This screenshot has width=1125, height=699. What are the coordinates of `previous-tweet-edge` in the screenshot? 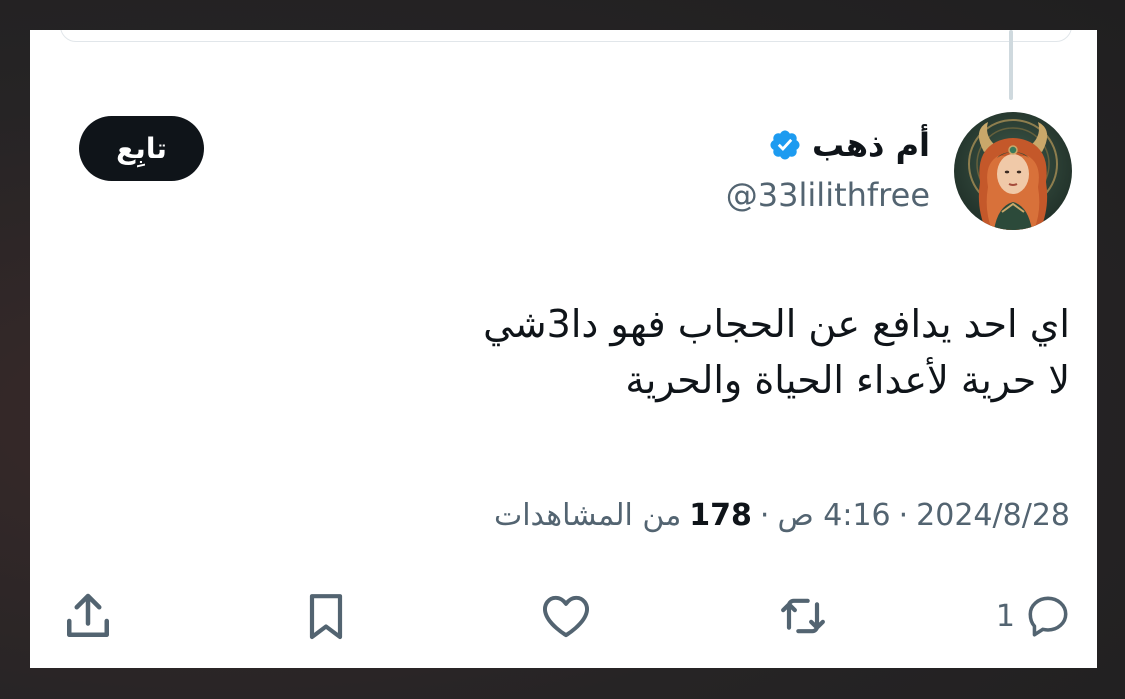 It's located at (566, 36).